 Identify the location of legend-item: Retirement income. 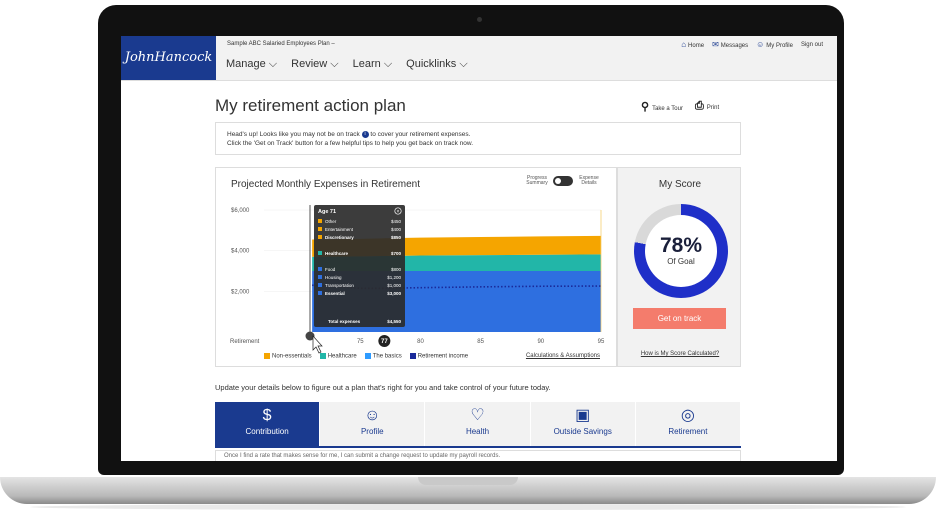
(439, 356).